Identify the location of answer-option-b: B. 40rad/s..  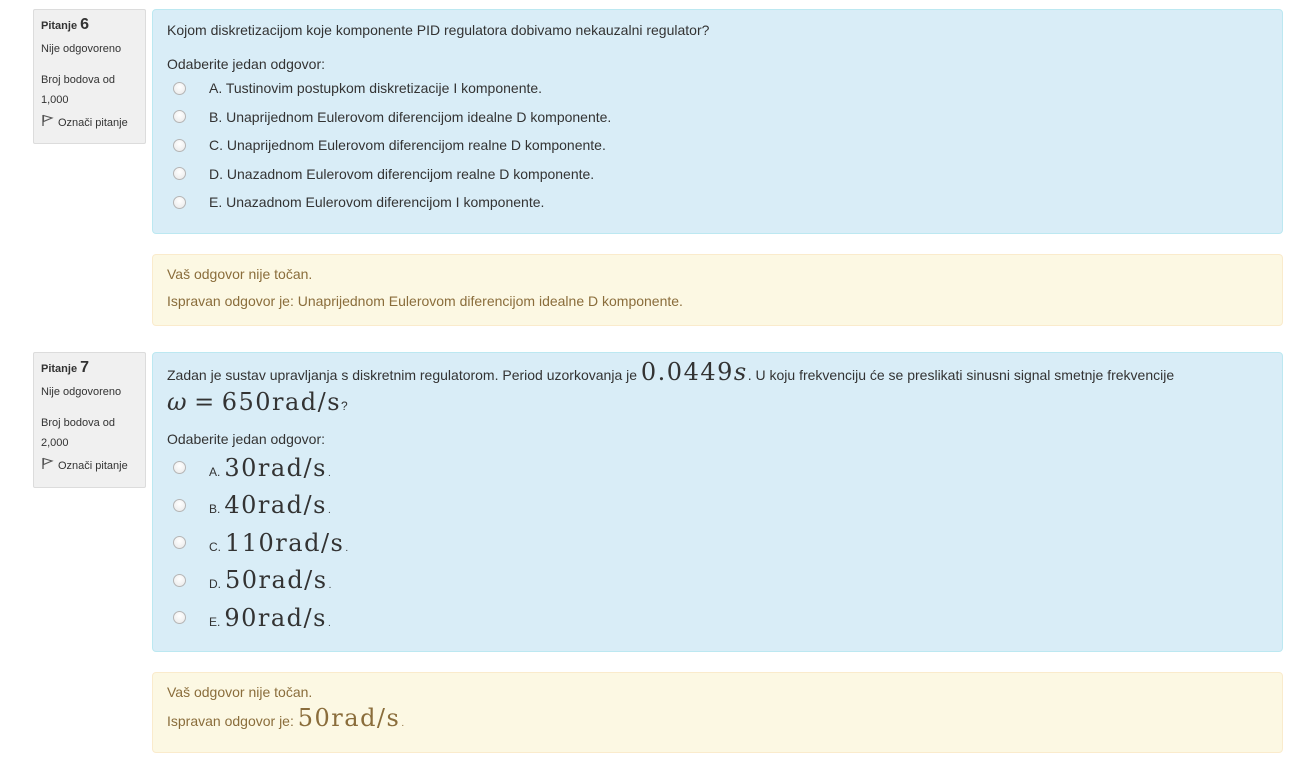
(717, 506).